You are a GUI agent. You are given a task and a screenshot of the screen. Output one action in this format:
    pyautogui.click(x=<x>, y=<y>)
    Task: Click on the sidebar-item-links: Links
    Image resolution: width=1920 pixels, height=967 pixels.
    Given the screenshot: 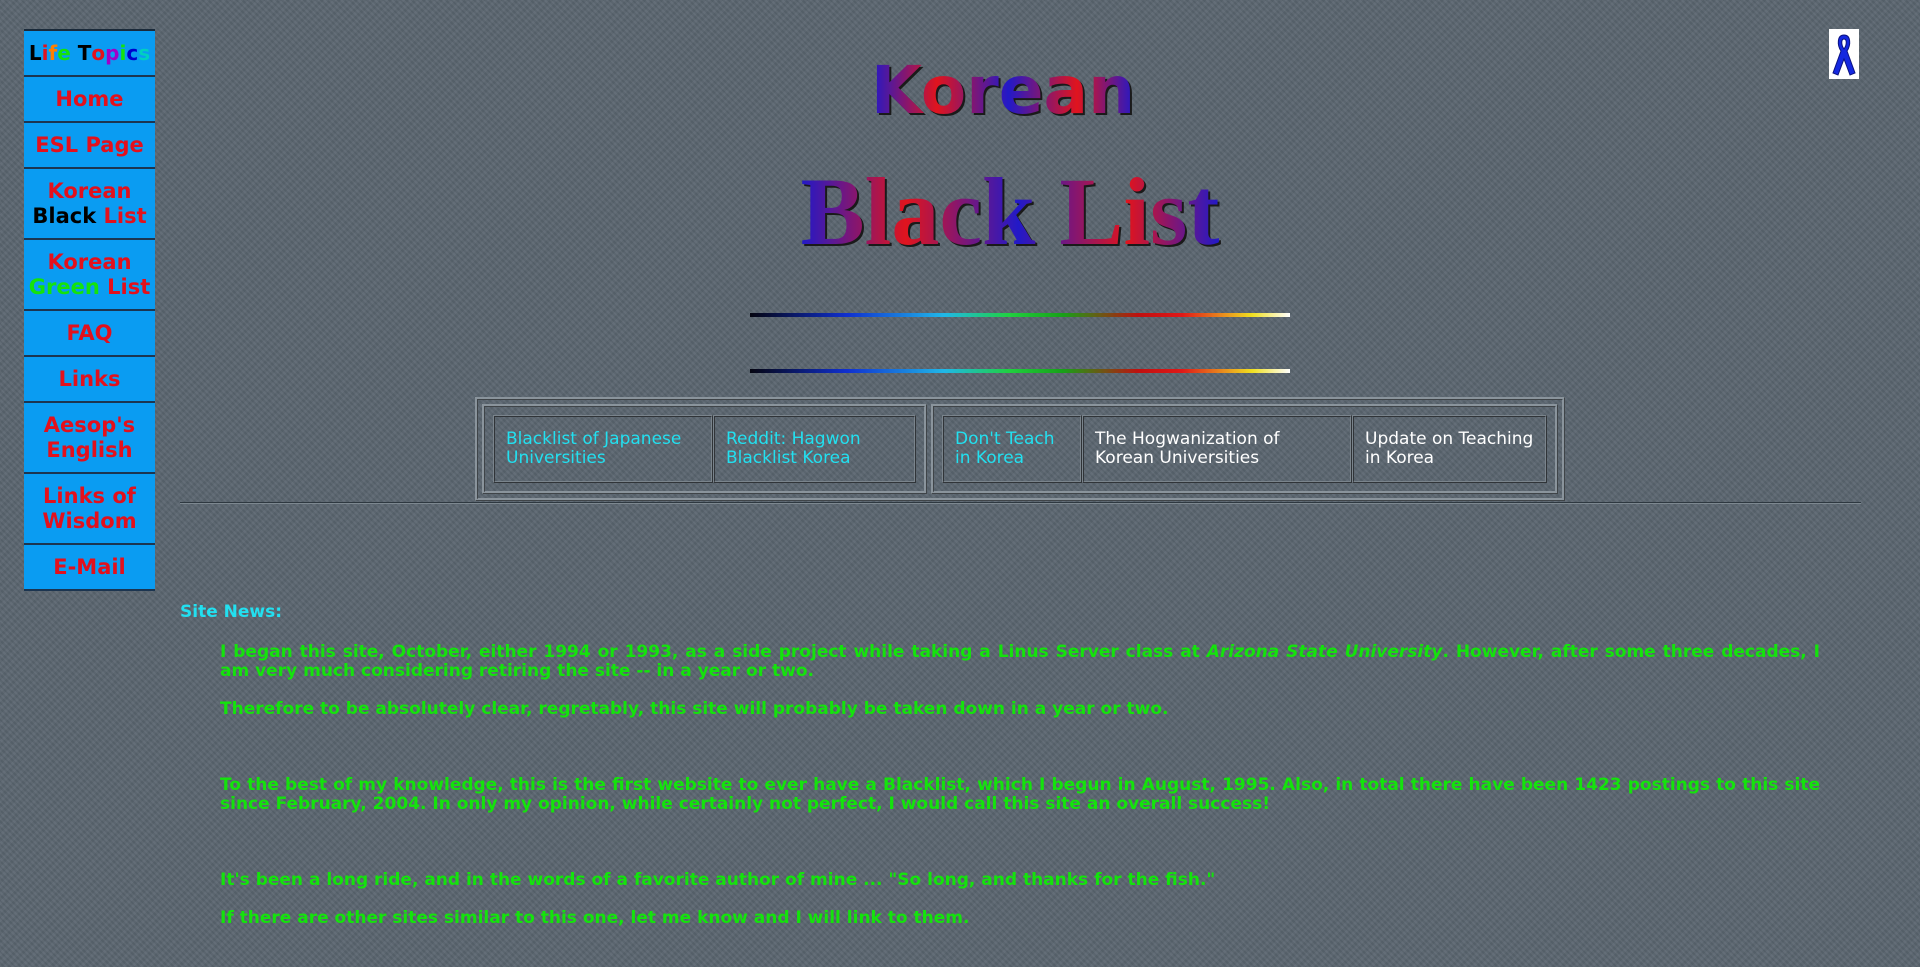 What is the action you would take?
    pyautogui.click(x=89, y=380)
    